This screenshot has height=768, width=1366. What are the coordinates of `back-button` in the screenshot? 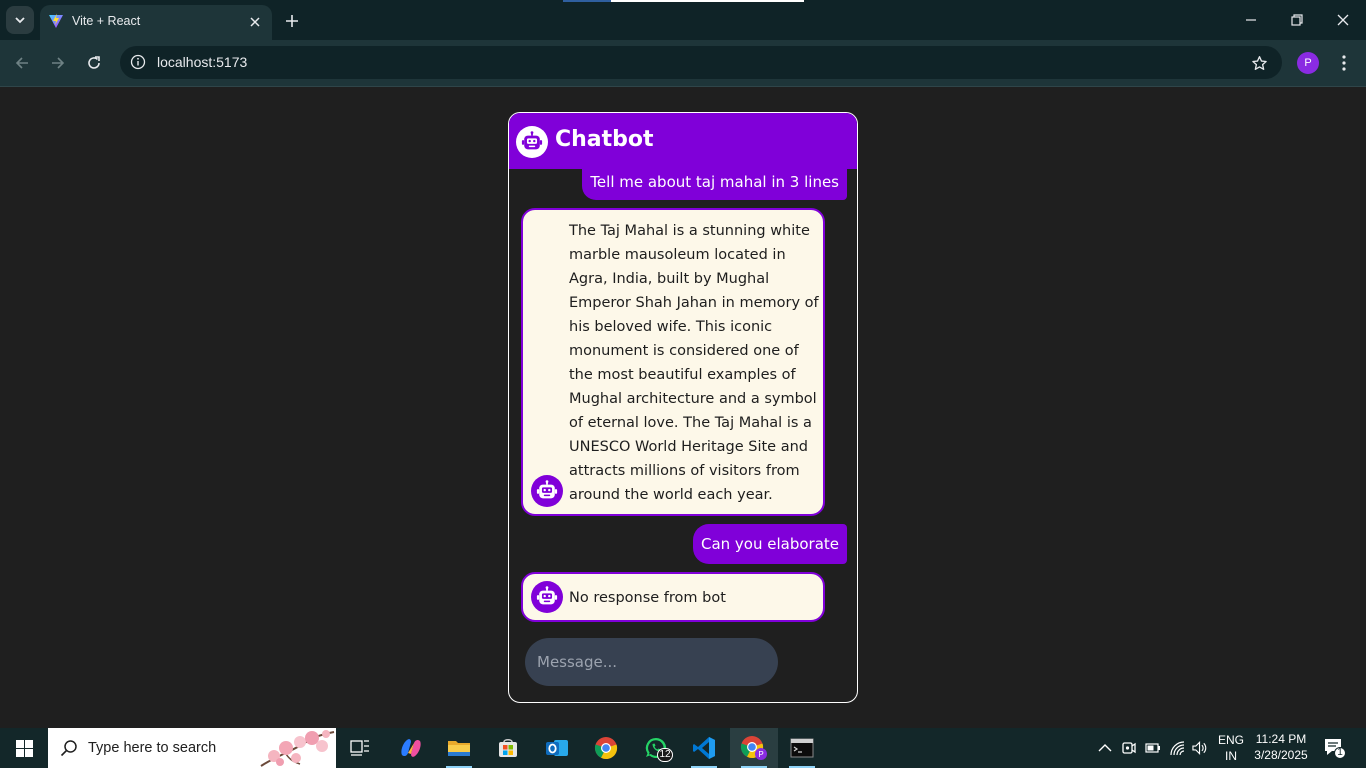 It's located at (22, 63).